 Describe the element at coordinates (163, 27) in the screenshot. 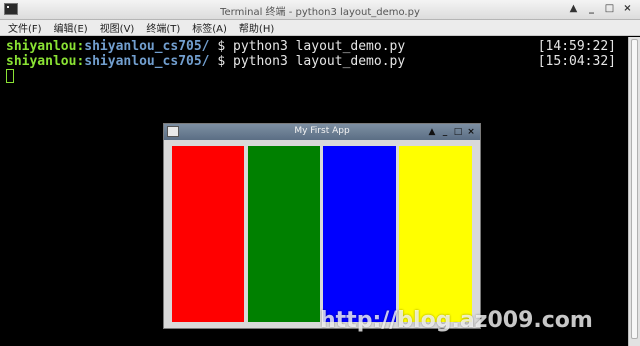

I see `menu-terminal: 终端(T)` at that location.